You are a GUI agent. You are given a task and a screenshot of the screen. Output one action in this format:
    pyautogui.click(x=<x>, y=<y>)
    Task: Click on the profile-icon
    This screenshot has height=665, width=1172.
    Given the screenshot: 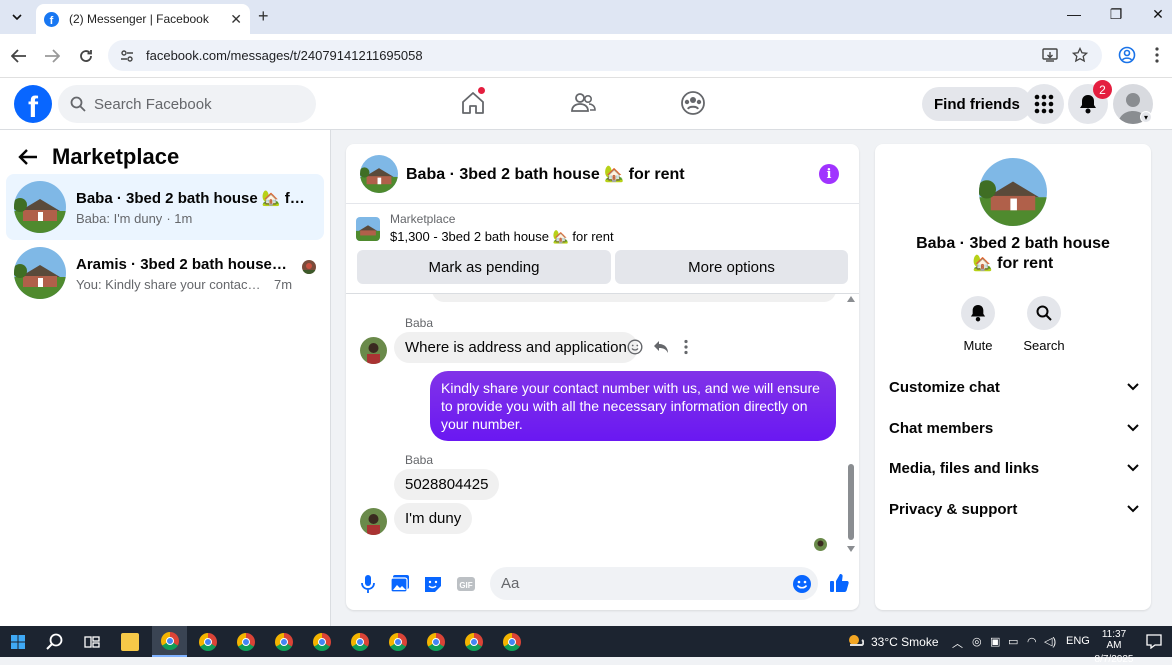 What is the action you would take?
    pyautogui.click(x=1127, y=55)
    